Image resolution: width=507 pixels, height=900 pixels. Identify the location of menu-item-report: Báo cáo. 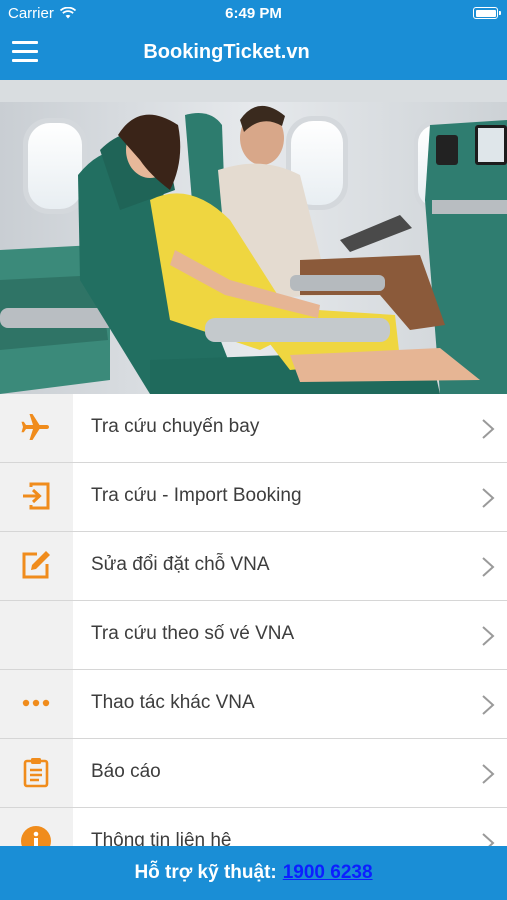
(253, 773).